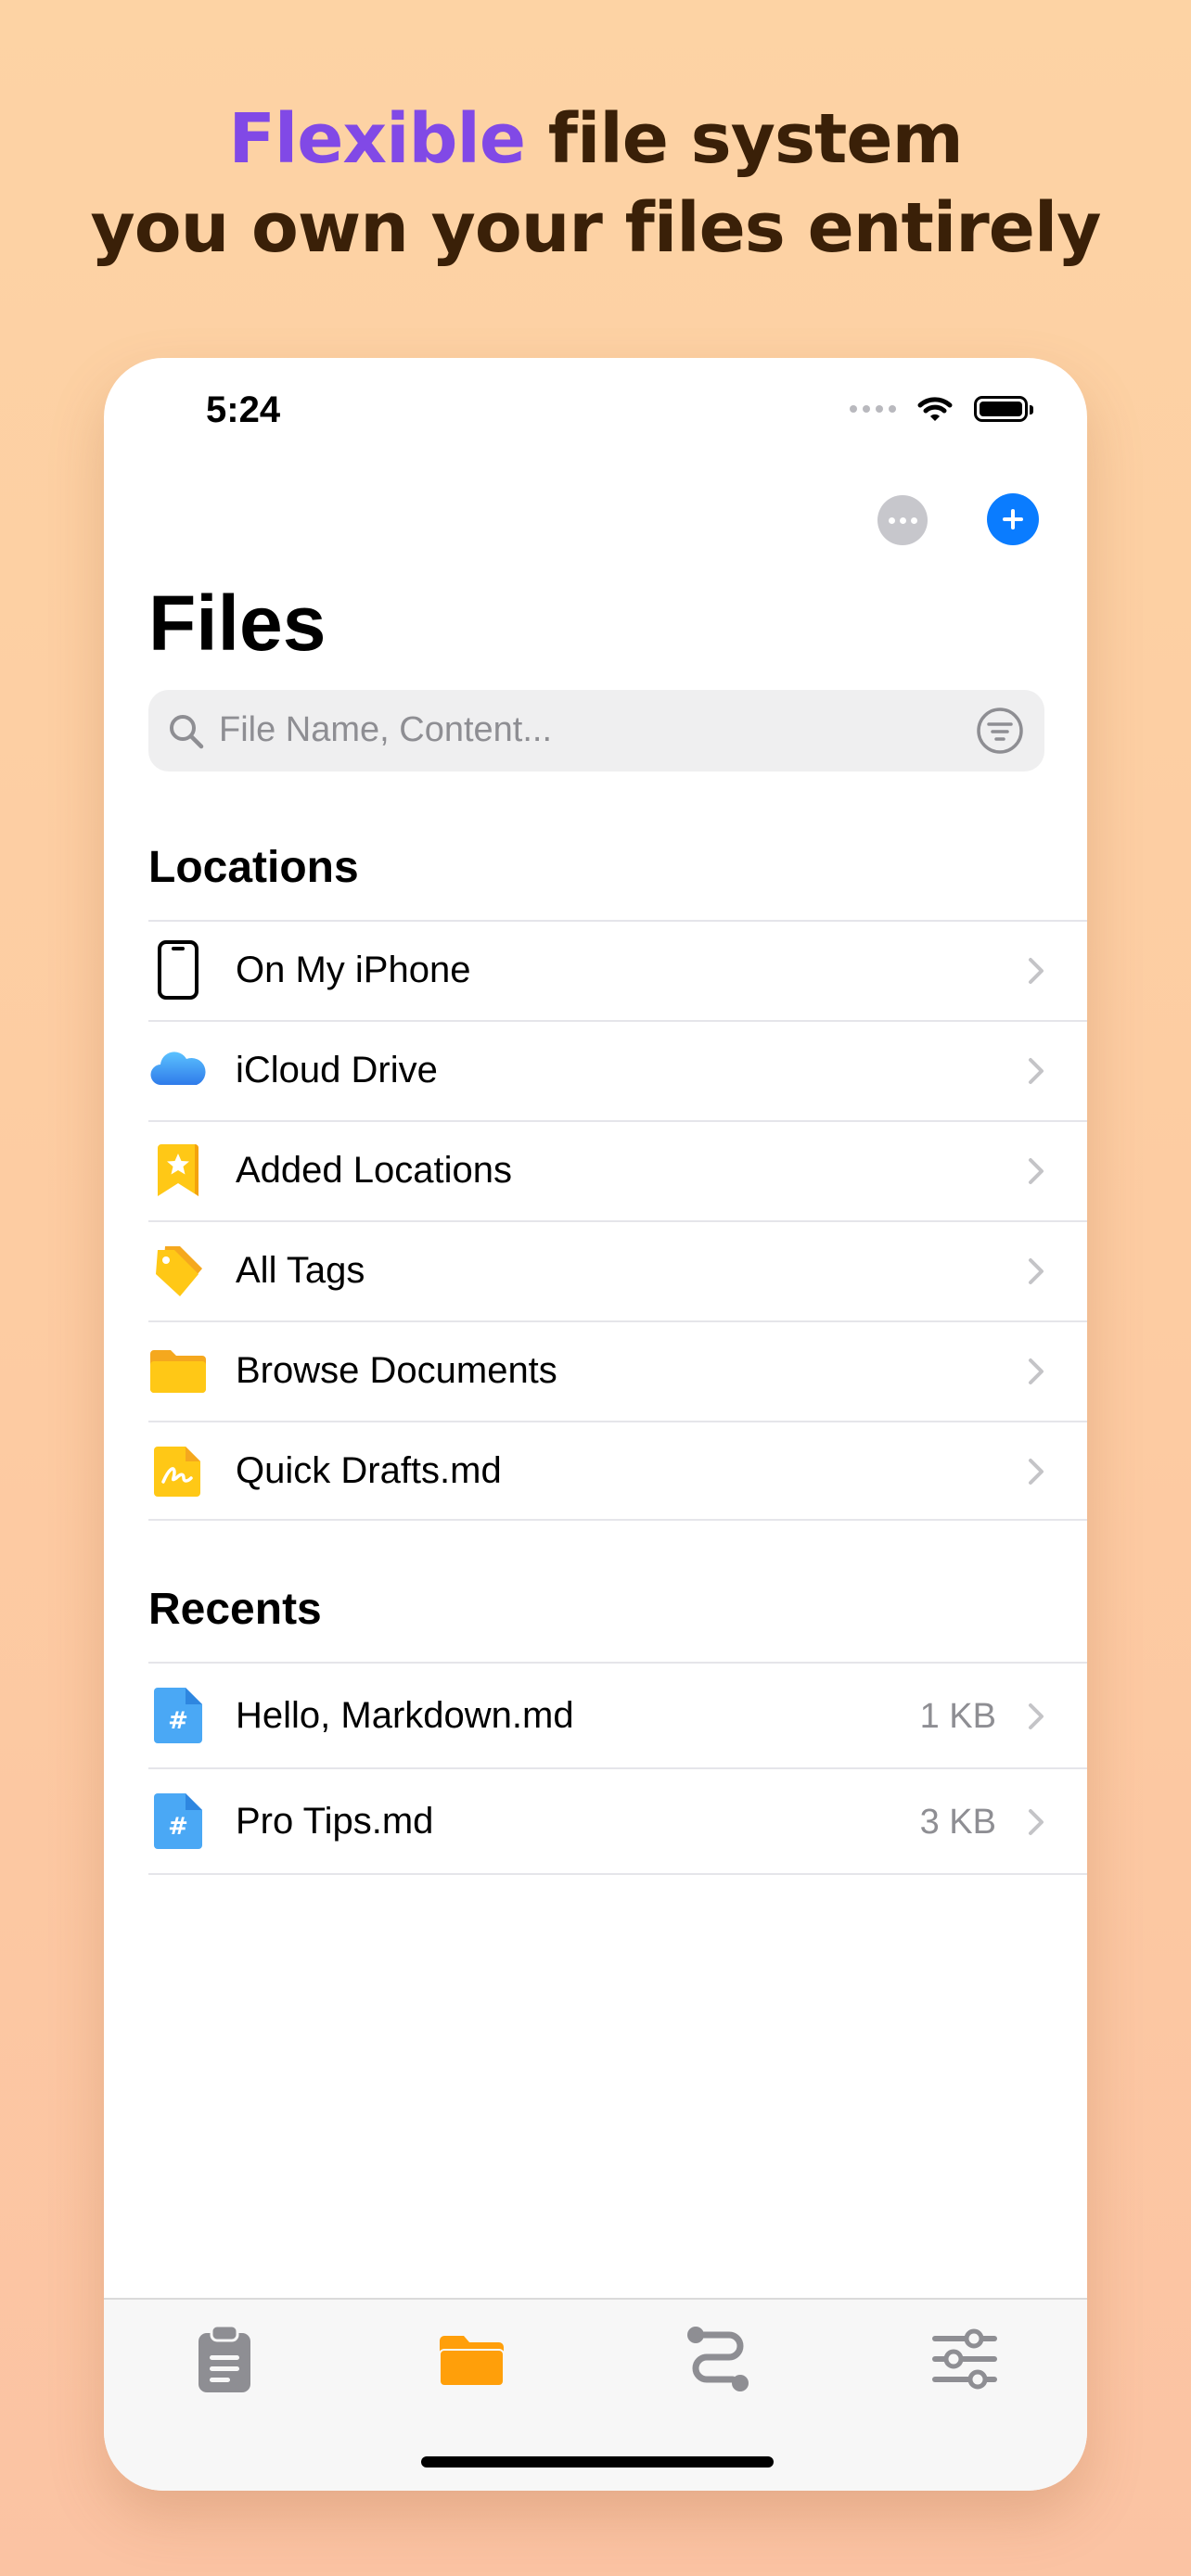 The height and width of the screenshot is (2576, 1191). Describe the element at coordinates (958, 1716) in the screenshot. I see `file-size: 1 KB` at that location.